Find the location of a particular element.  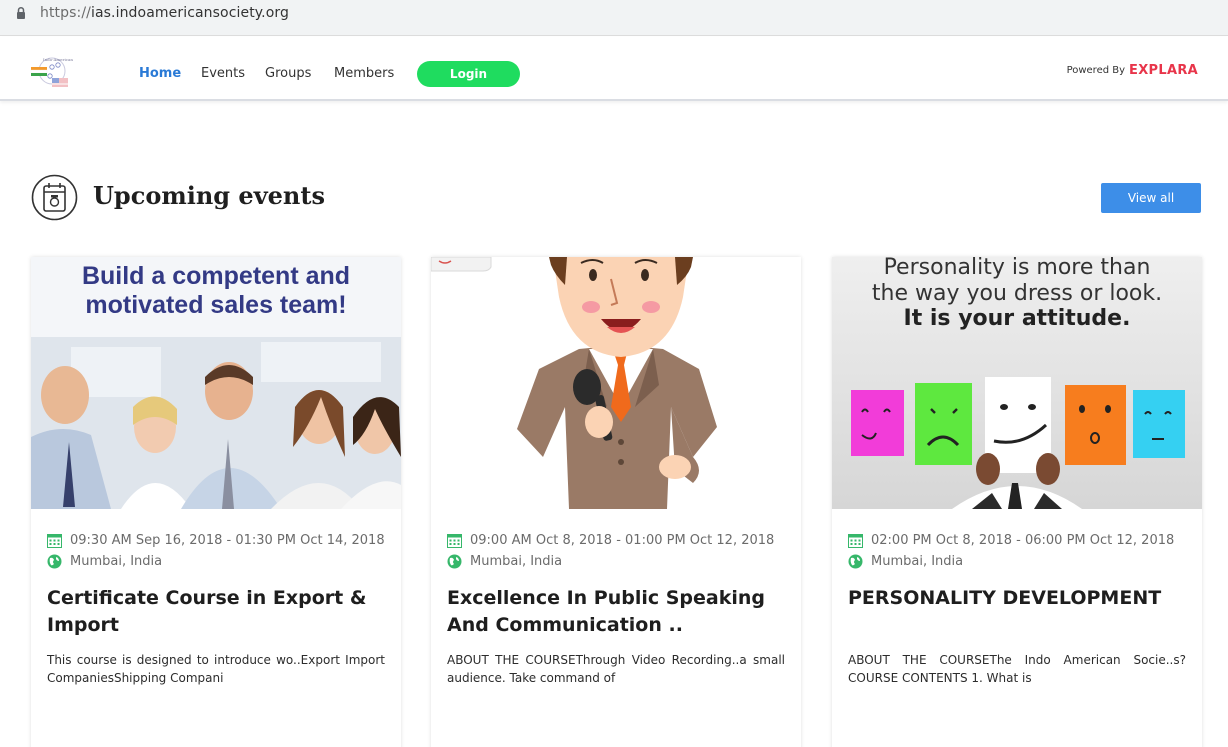

login-button: Login is located at coordinates (468, 74).